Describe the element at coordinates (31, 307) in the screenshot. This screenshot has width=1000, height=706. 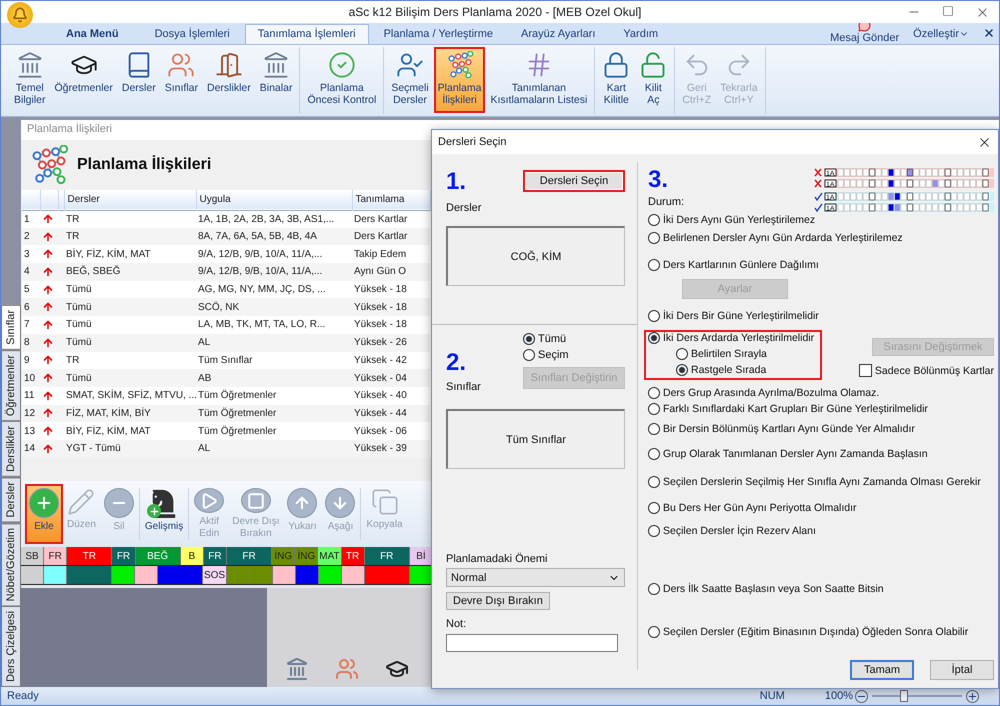
I see `table-cell: 6` at that location.